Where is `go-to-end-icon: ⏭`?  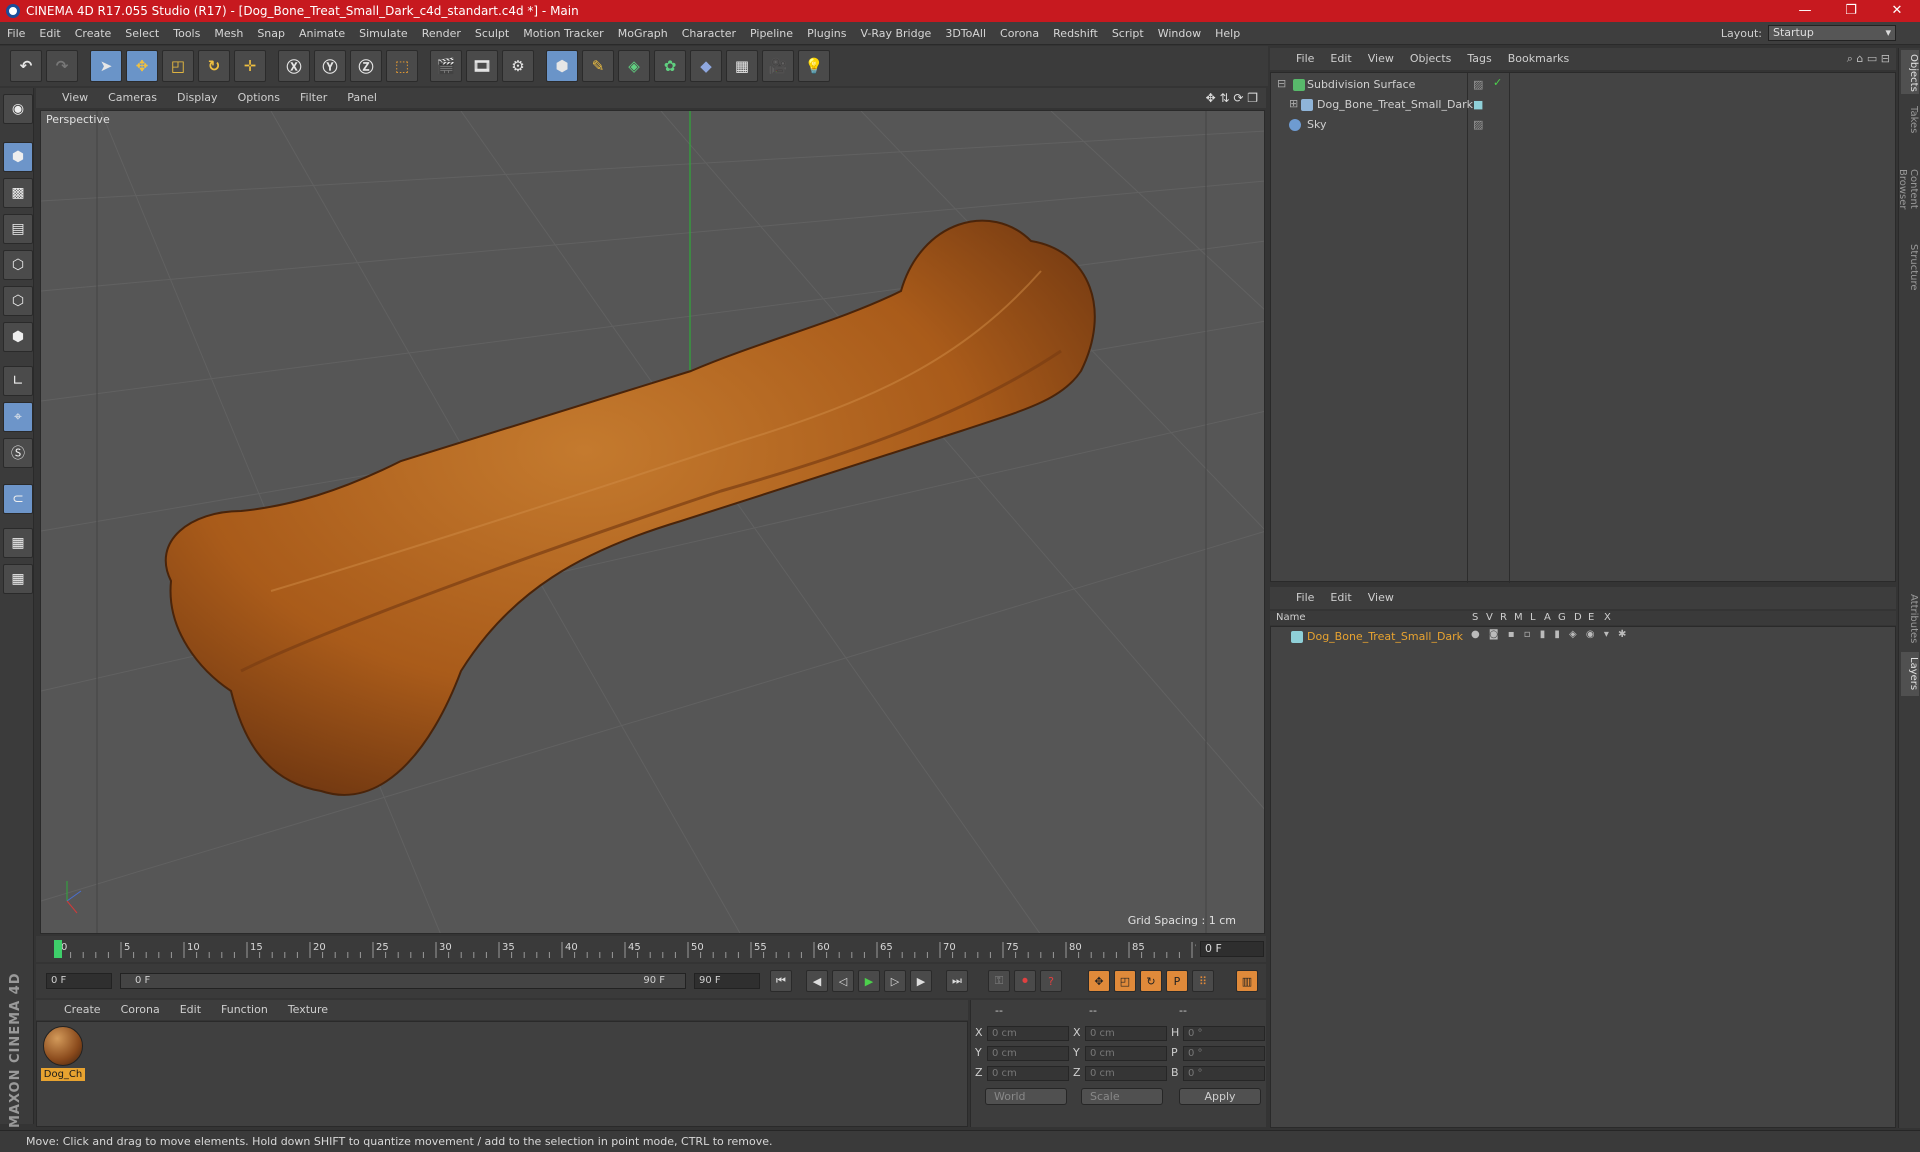 go-to-end-icon: ⏭ is located at coordinates (957, 981).